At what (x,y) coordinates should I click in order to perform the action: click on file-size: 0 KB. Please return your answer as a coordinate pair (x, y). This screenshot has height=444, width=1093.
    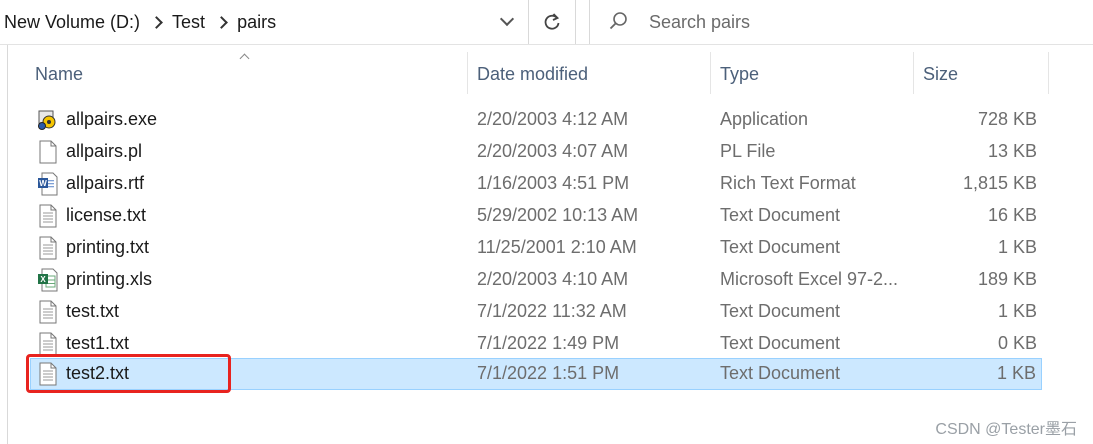
    Looking at the image, I should click on (1017, 343).